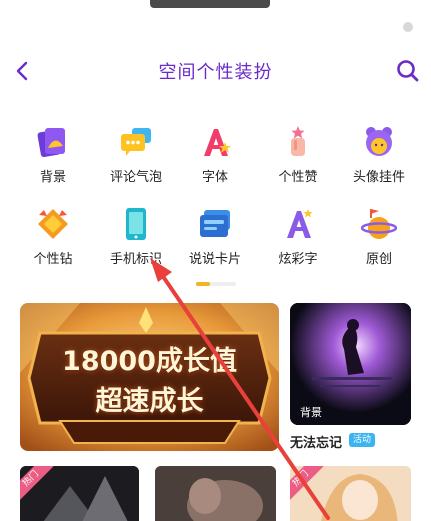  I want to click on grid-item-label: 背景, so click(52, 177).